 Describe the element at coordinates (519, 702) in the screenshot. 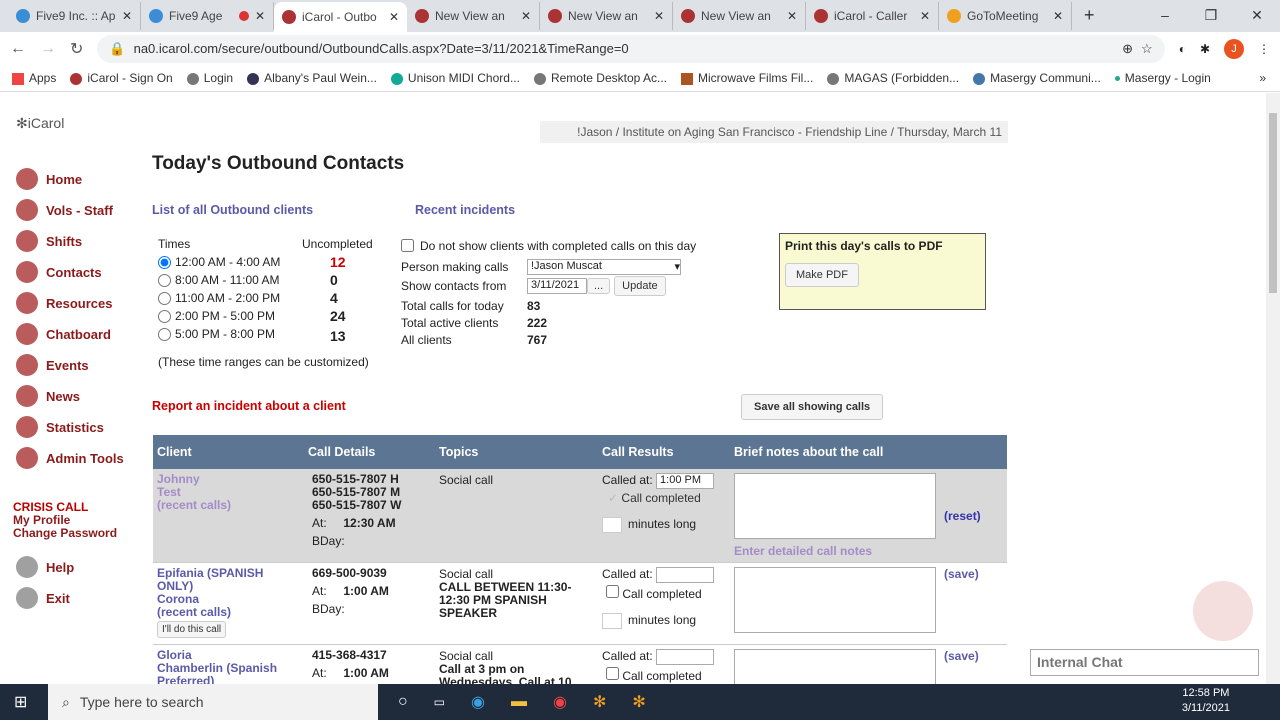

I see `file-explorer-icon: ▬` at that location.